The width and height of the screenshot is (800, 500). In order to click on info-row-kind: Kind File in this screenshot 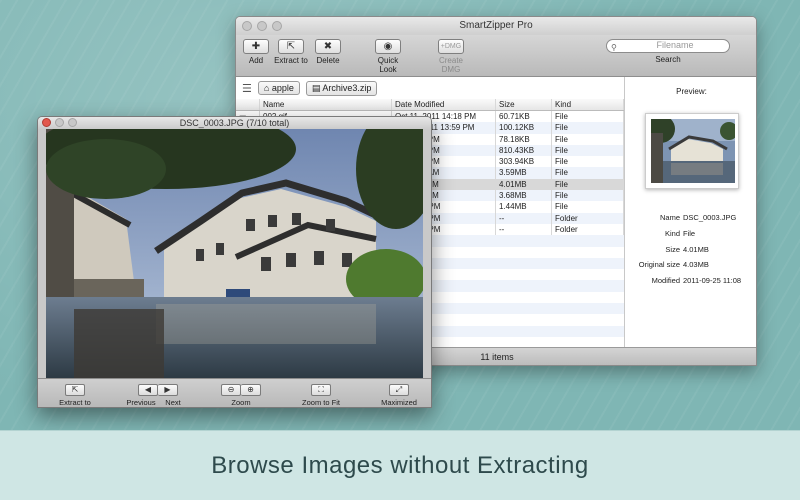, I will do `click(680, 233)`.